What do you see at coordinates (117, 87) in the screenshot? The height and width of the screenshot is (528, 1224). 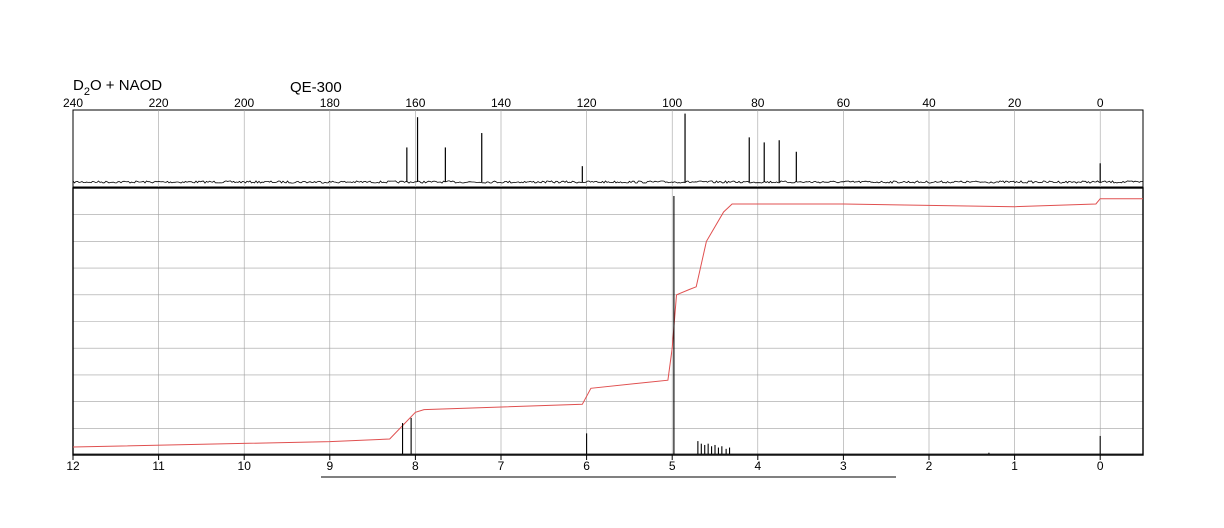 I see `solvent-label: D2O + NAOD` at bounding box center [117, 87].